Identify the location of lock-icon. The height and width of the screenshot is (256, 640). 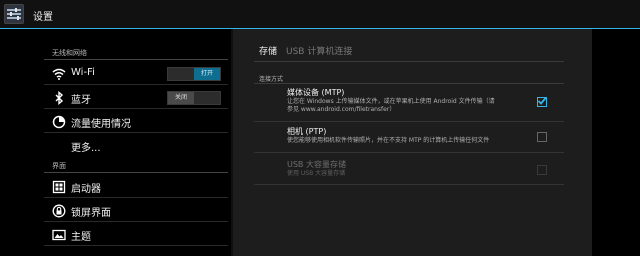
(59, 210).